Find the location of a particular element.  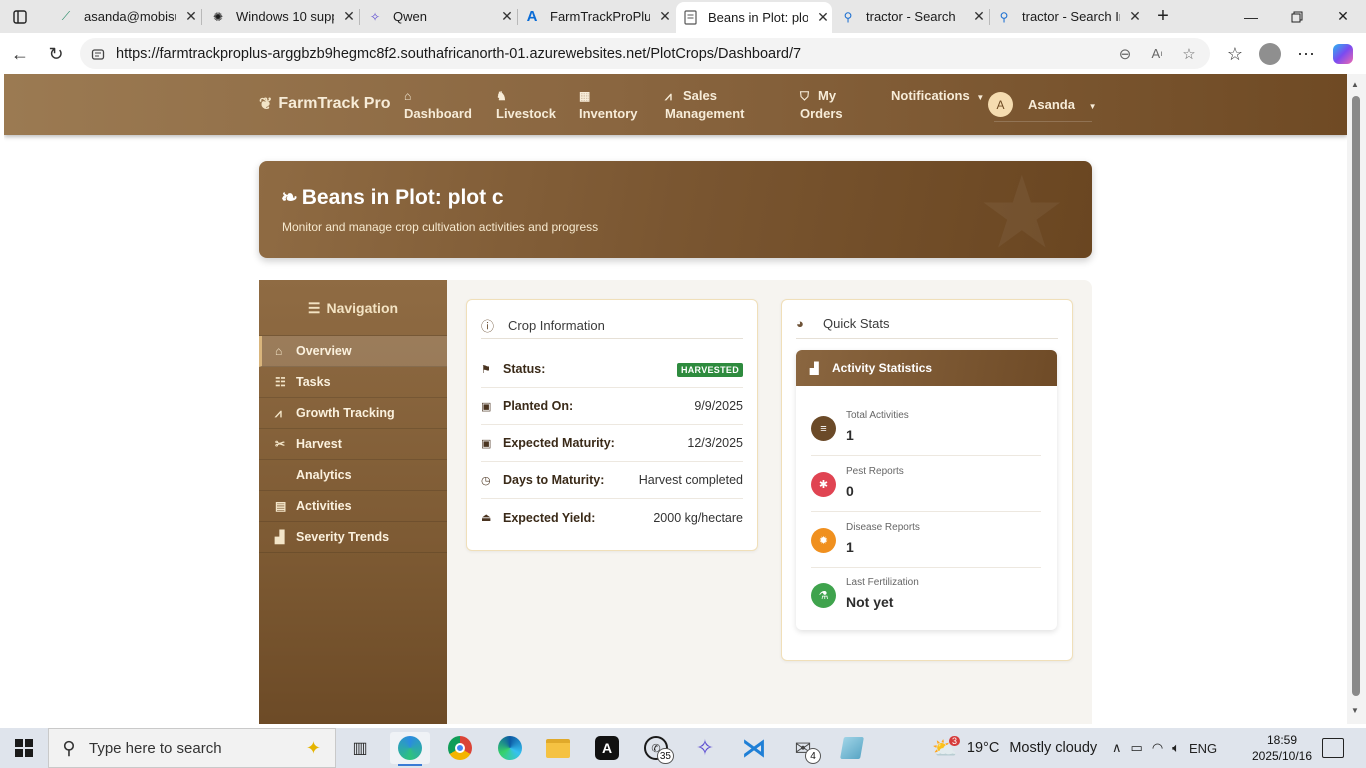

sidebar-item-harvest: ✂ Harvest is located at coordinates (353, 444).